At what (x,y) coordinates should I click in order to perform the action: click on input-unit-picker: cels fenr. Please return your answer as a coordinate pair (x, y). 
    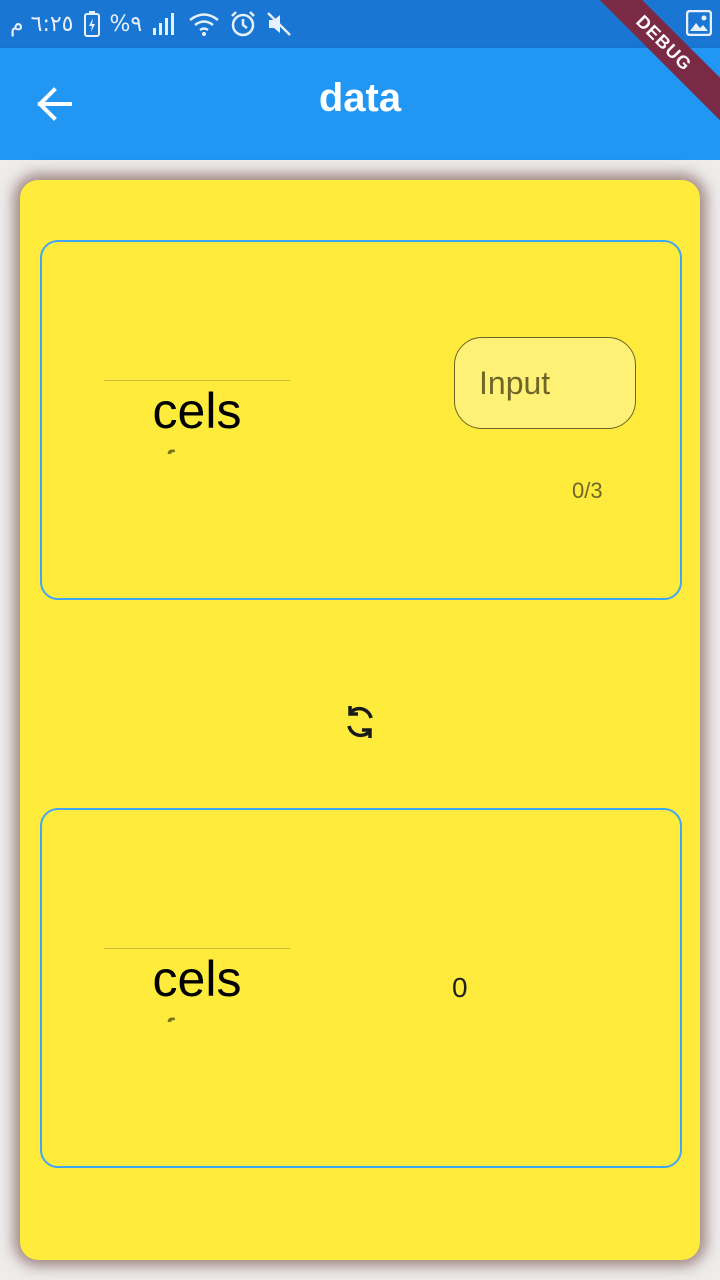
    Looking at the image, I should click on (197, 384).